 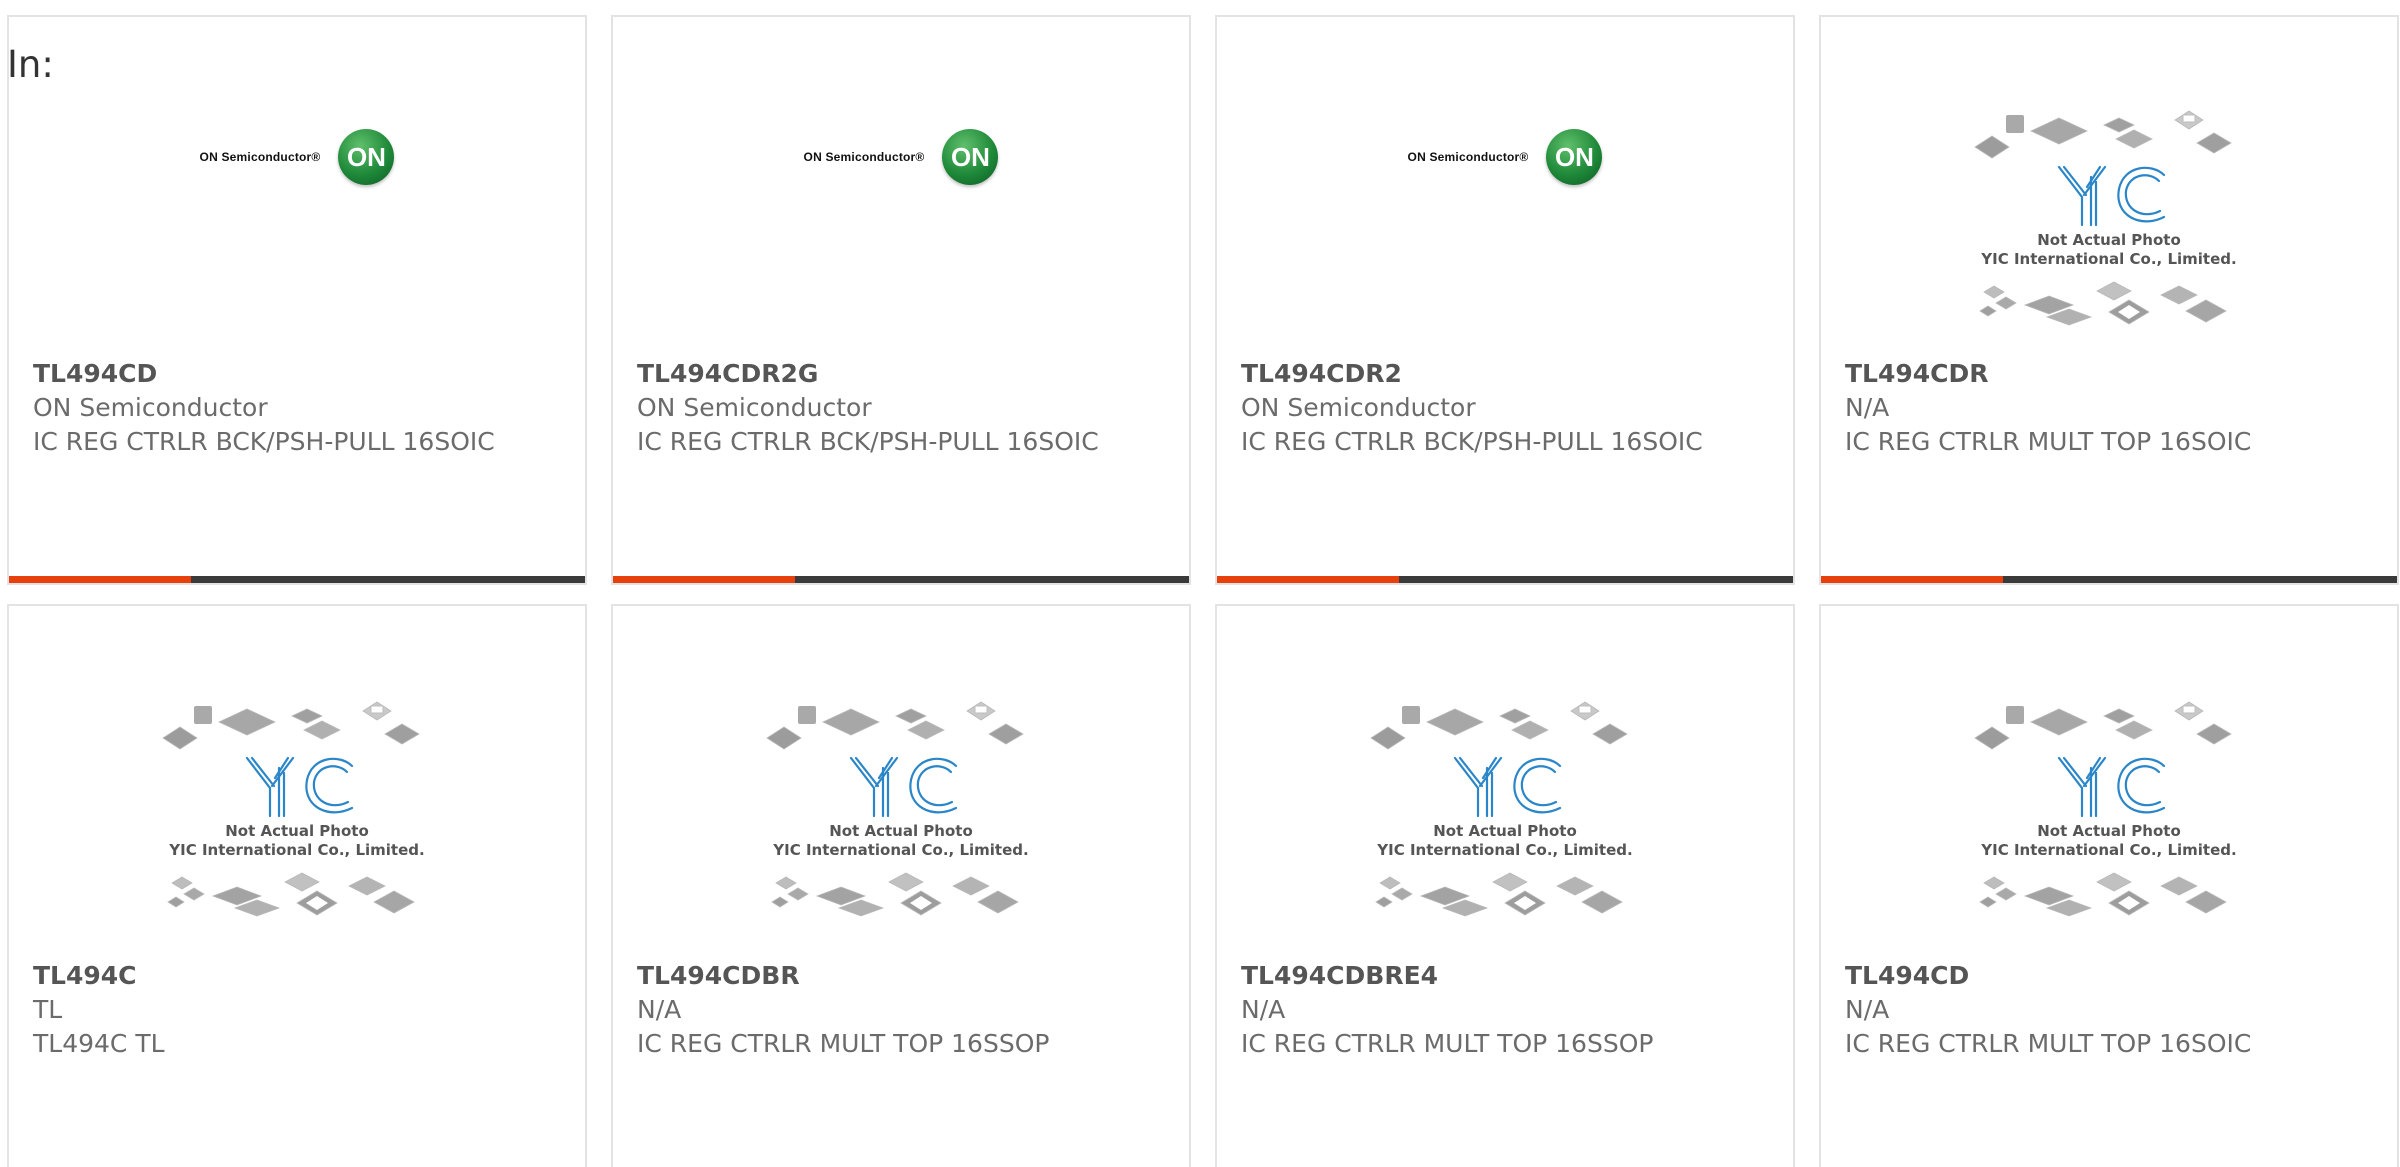 What do you see at coordinates (2111, 374) in the screenshot?
I see `part-number: TL494CDR` at bounding box center [2111, 374].